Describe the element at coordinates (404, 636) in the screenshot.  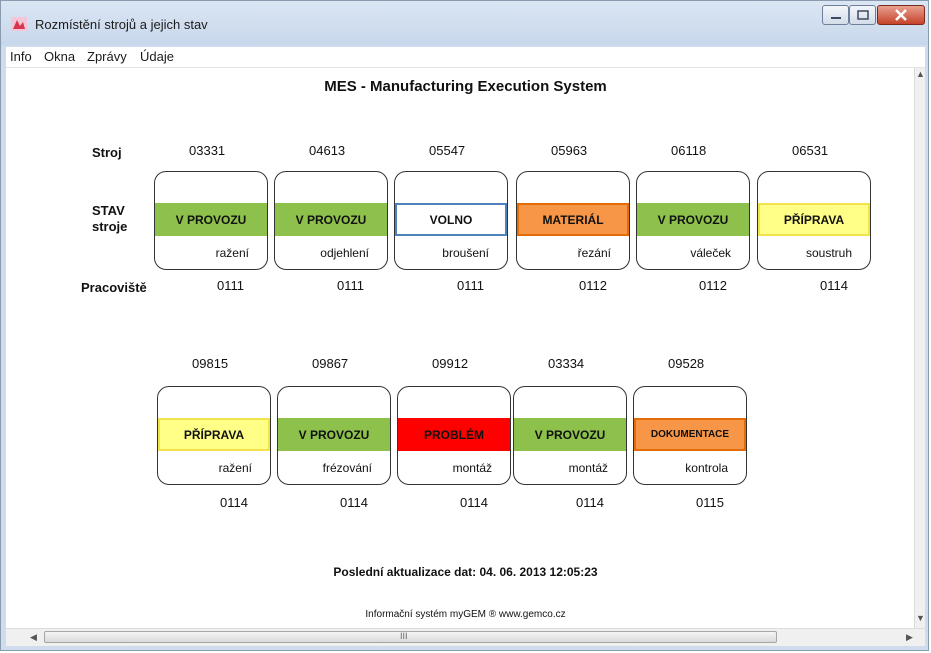
I see `scroll-grip: III` at that location.